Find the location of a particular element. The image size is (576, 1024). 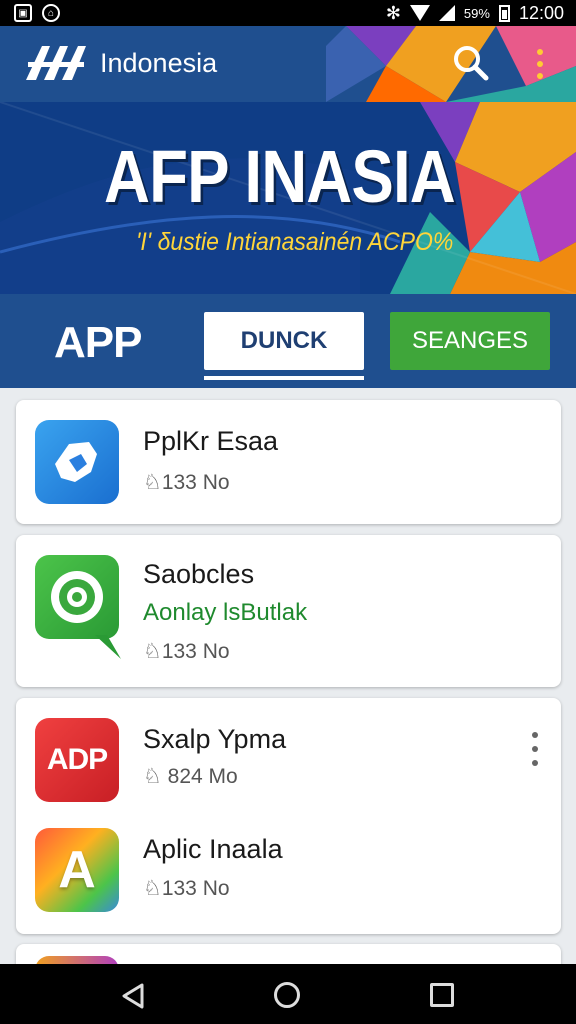

afp-logo-icon is located at coordinates (56, 63).